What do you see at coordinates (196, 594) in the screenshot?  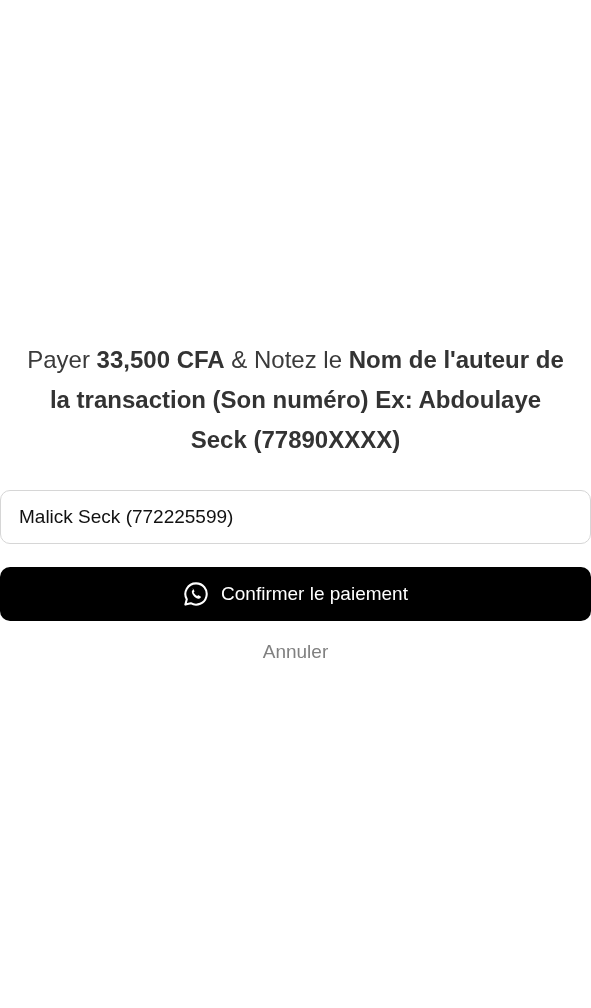 I see `whatsapp-icon` at bounding box center [196, 594].